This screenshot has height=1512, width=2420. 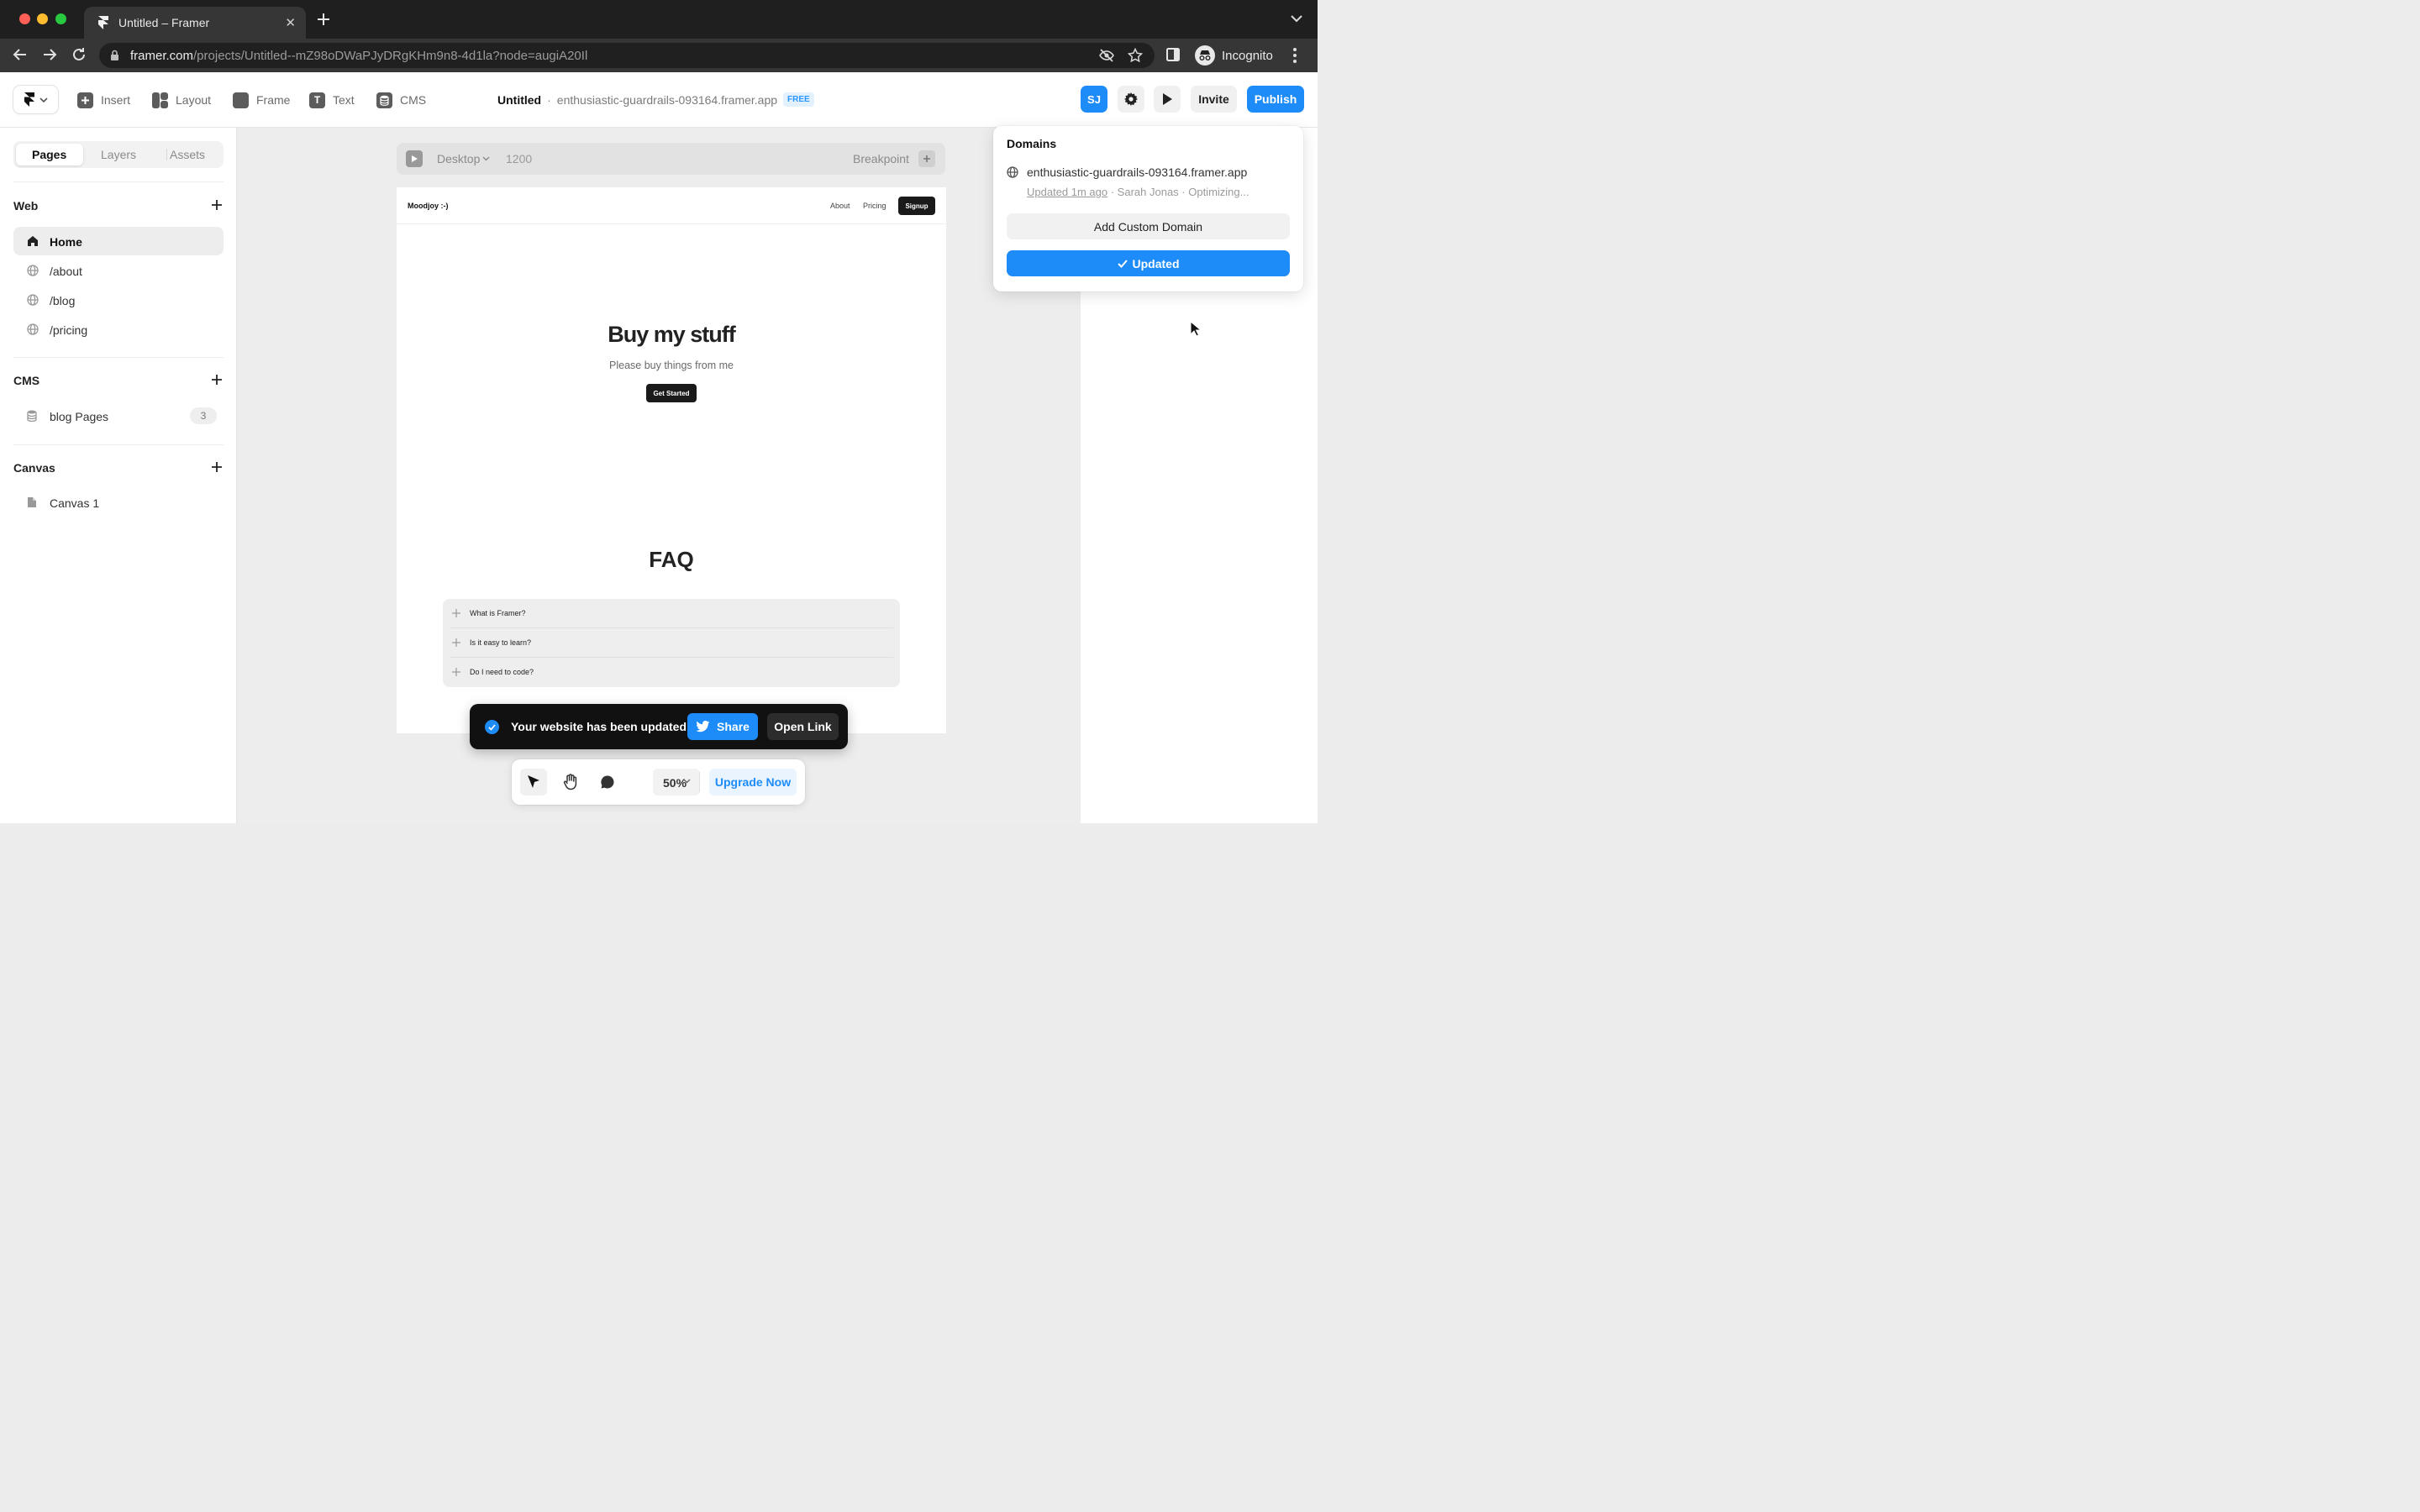 What do you see at coordinates (414, 158) in the screenshot?
I see `preview-play-icon` at bounding box center [414, 158].